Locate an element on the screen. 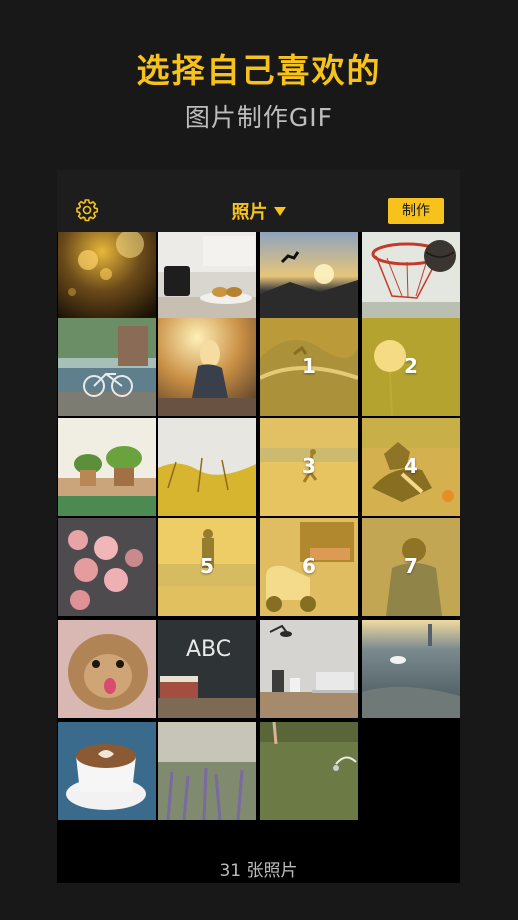  photo-jump-sunset is located at coordinates (309, 281).